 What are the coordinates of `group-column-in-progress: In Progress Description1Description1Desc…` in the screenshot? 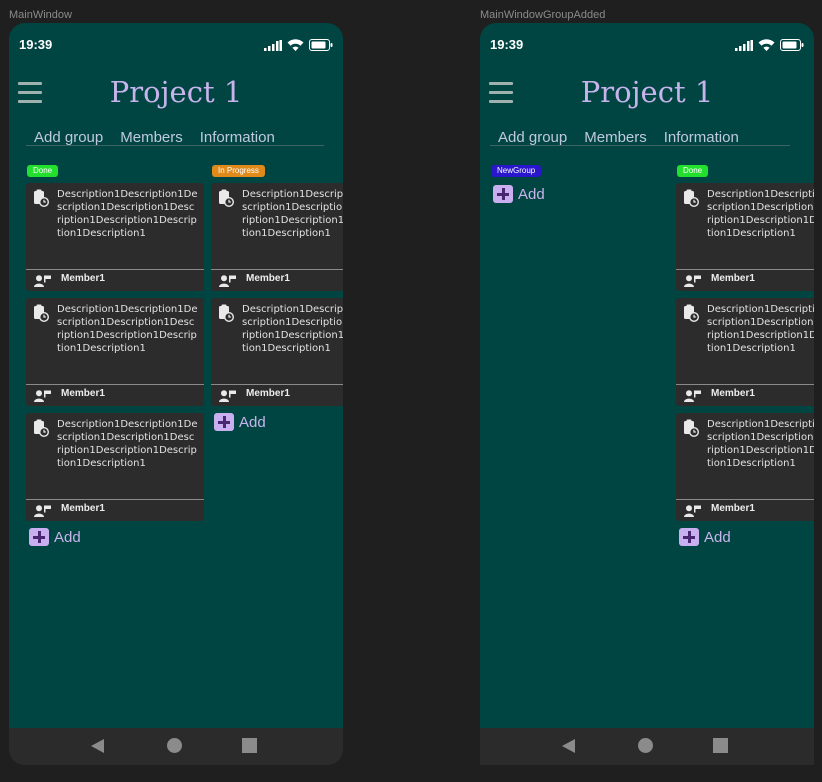 It's located at (277, 294).